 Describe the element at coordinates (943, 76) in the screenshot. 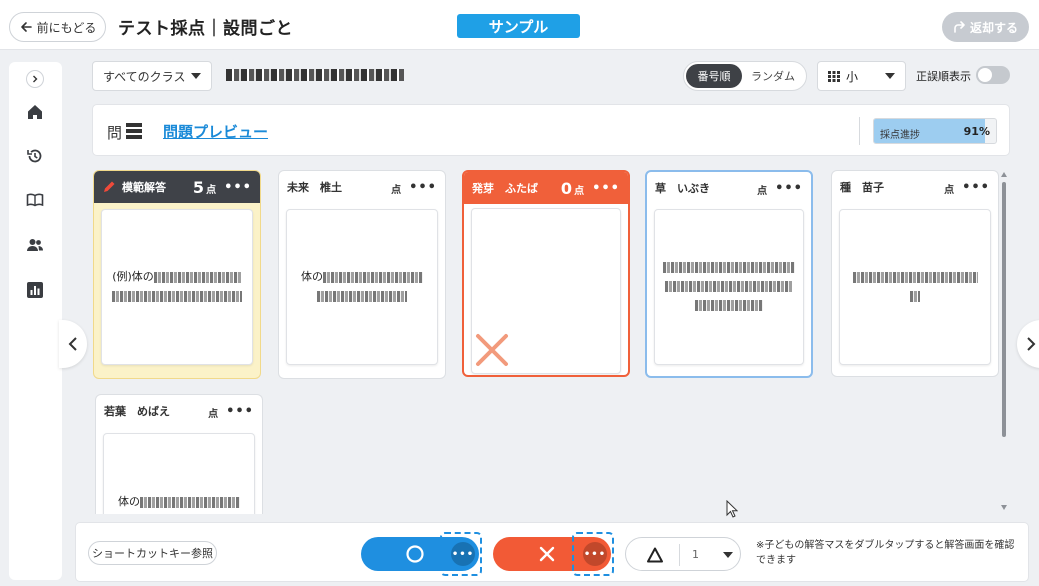

I see `correct-order-label: 正誤順表示` at that location.